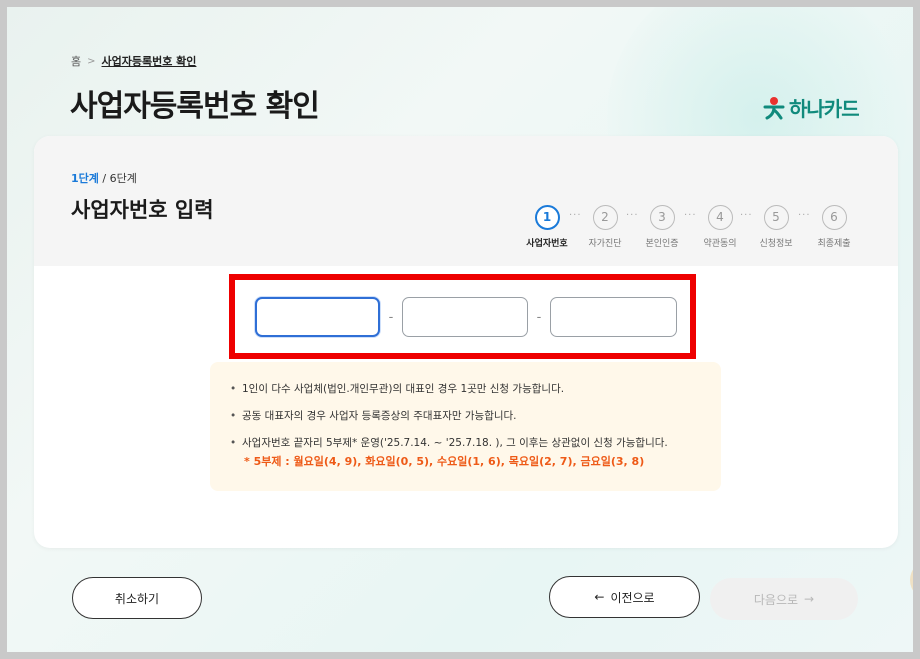  I want to click on step-counter: 1단계 / 6단계, so click(104, 178).